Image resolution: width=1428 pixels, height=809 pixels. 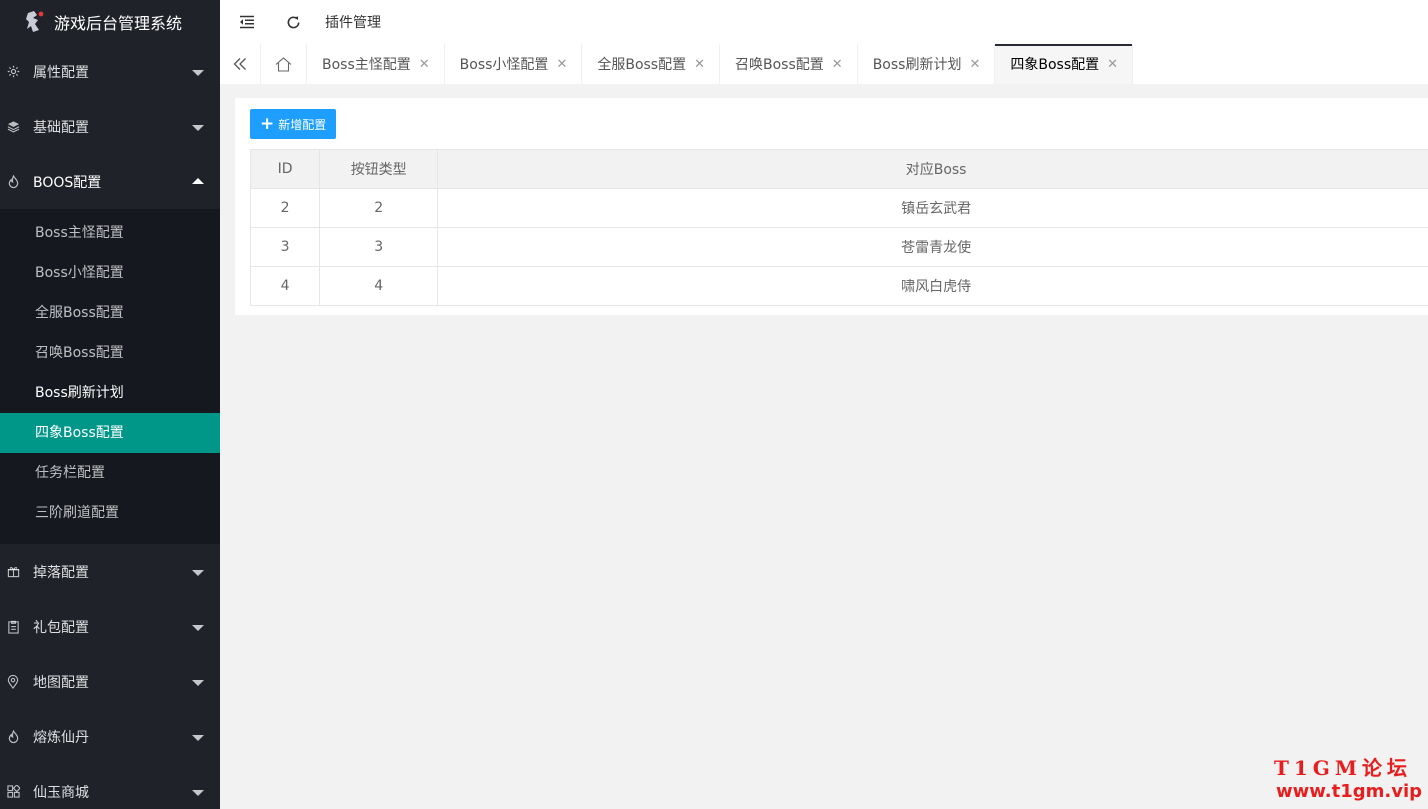 I want to click on add-config-button: + 新增配置, so click(x=293, y=124).